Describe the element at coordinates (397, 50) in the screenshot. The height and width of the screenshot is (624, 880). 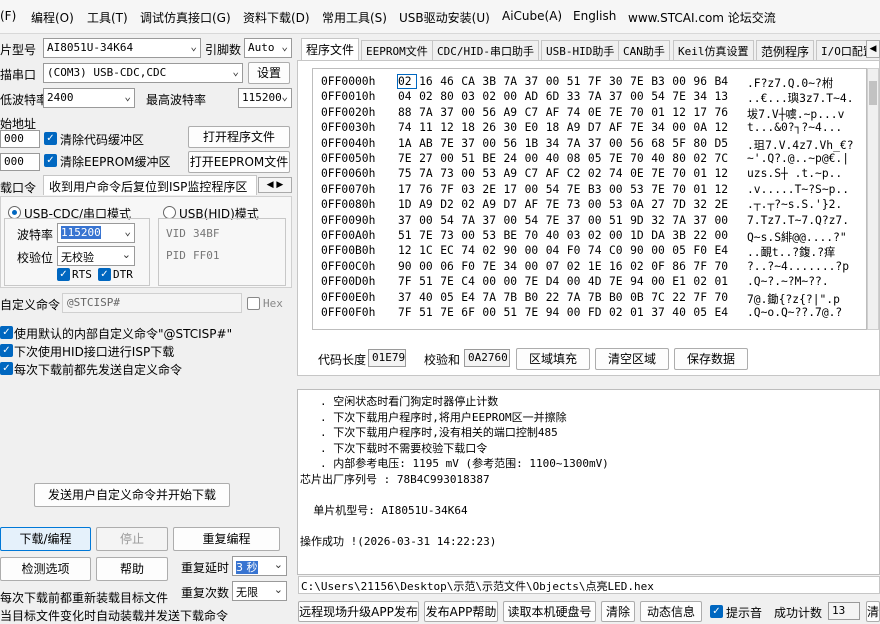
I see `tab-eeprom-file: EEPROM文件` at that location.